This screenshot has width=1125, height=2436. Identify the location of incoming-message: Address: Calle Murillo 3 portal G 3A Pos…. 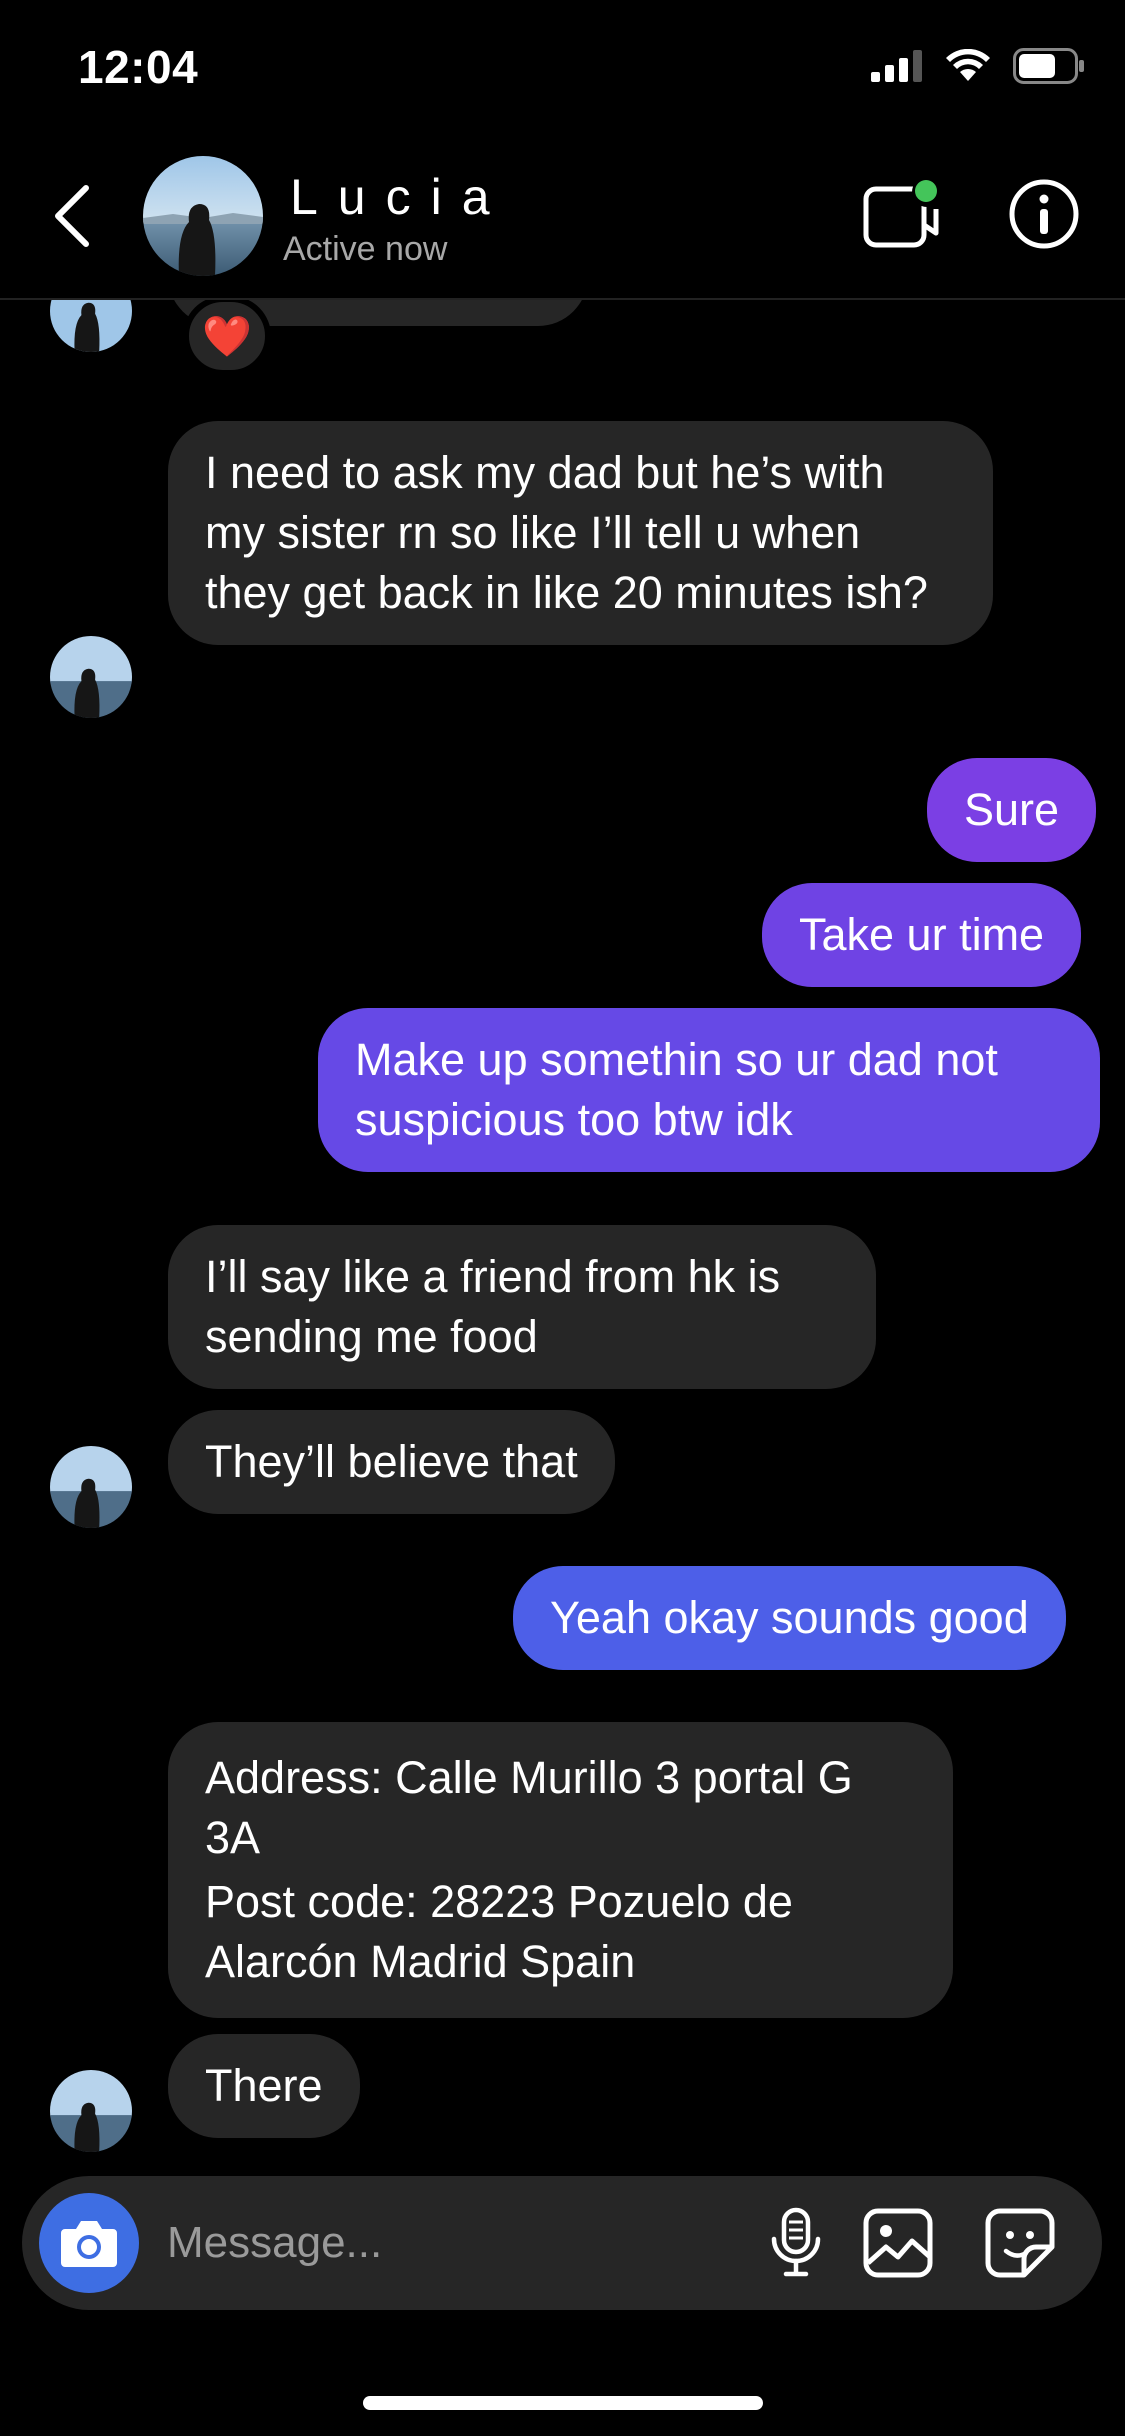
(560, 1870).